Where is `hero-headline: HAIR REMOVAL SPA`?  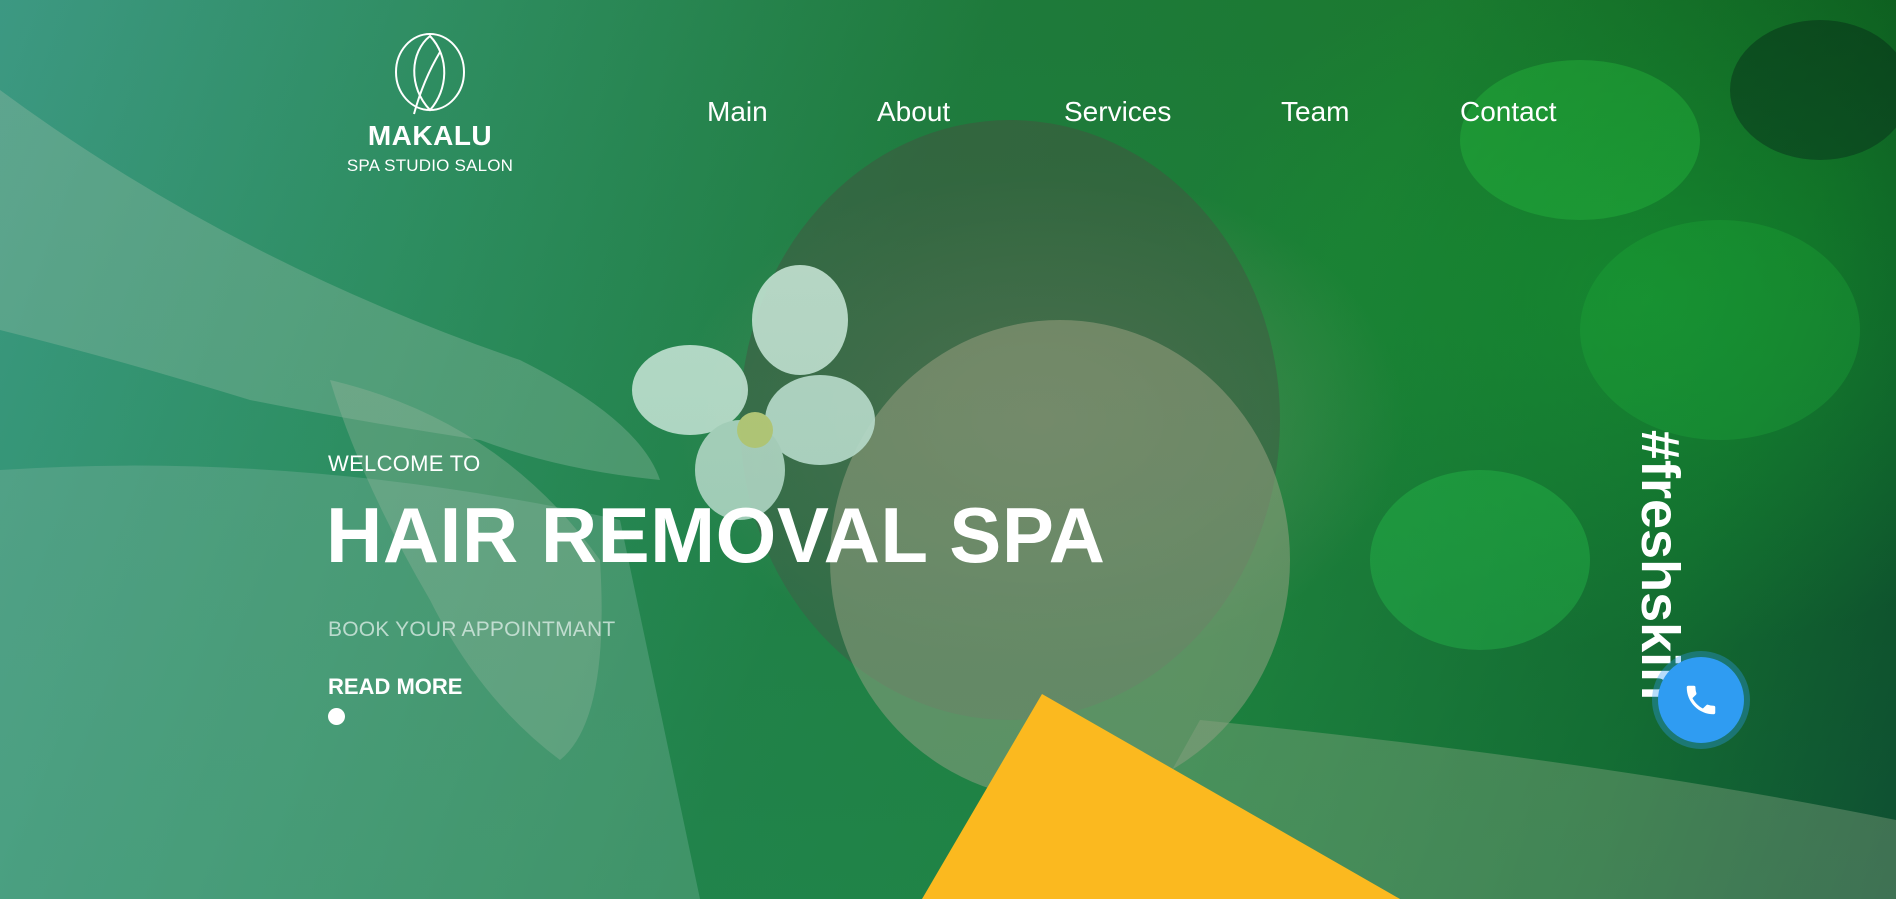 hero-headline: HAIR REMOVAL SPA is located at coordinates (716, 535).